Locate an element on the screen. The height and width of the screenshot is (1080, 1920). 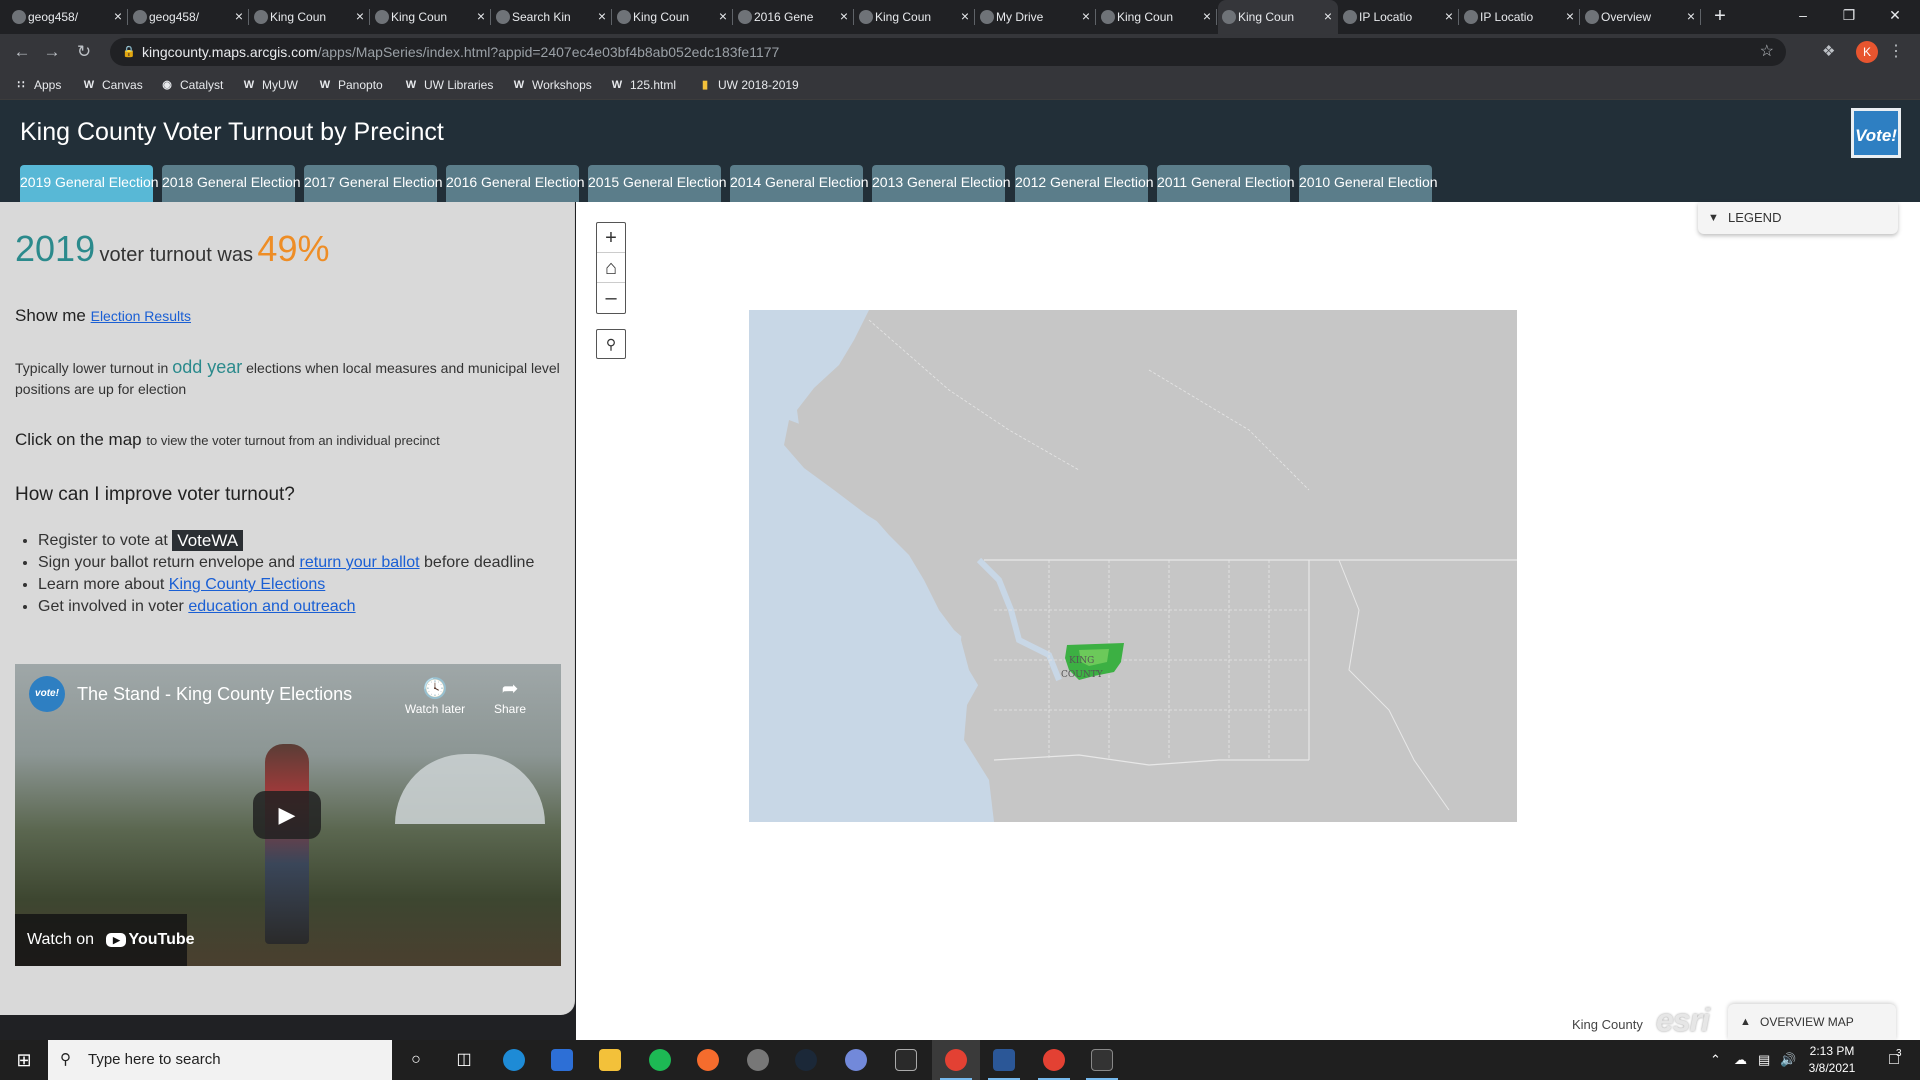
watch-on-youtube-button: Watch on ▶ YouTube is located at coordinates (105, 940).